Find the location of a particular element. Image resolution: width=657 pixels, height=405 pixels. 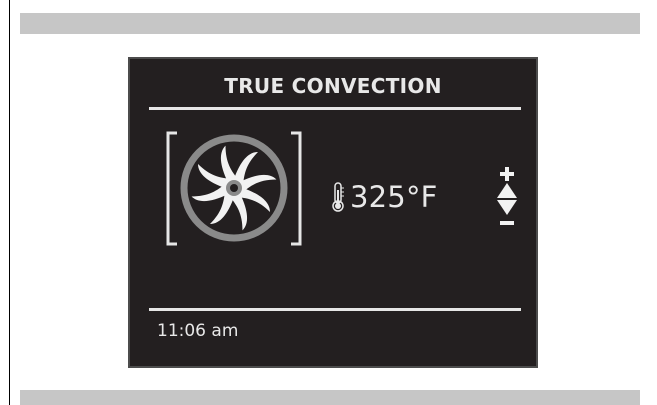

clock-time: 11:06 am is located at coordinates (198, 331).